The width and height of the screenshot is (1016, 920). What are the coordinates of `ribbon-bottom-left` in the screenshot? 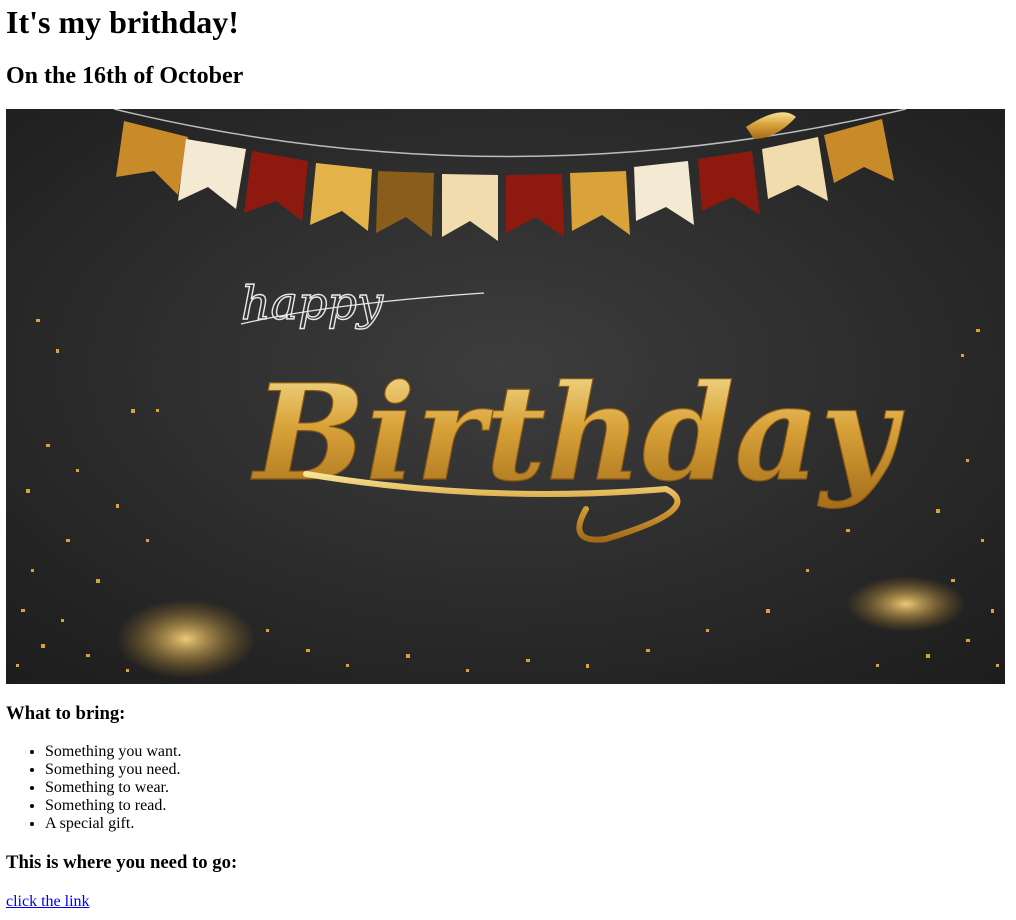 It's located at (186, 639).